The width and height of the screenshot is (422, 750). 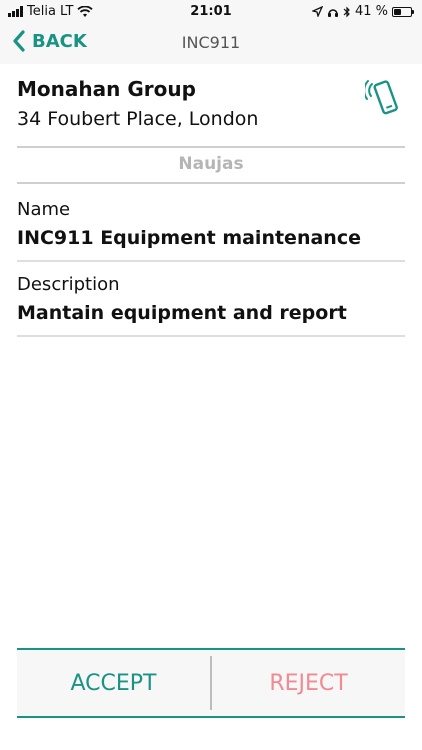 I want to click on page-title: INC911, so click(x=211, y=42).